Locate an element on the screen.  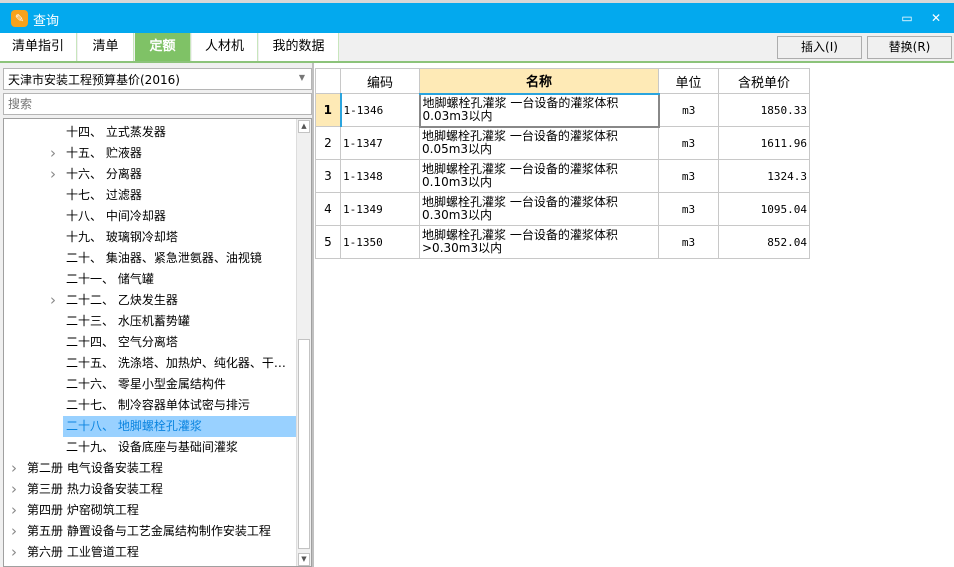
tree-node: 第五册 静置设备与工艺金属结构制作安装工程 is located at coordinates (149, 531).